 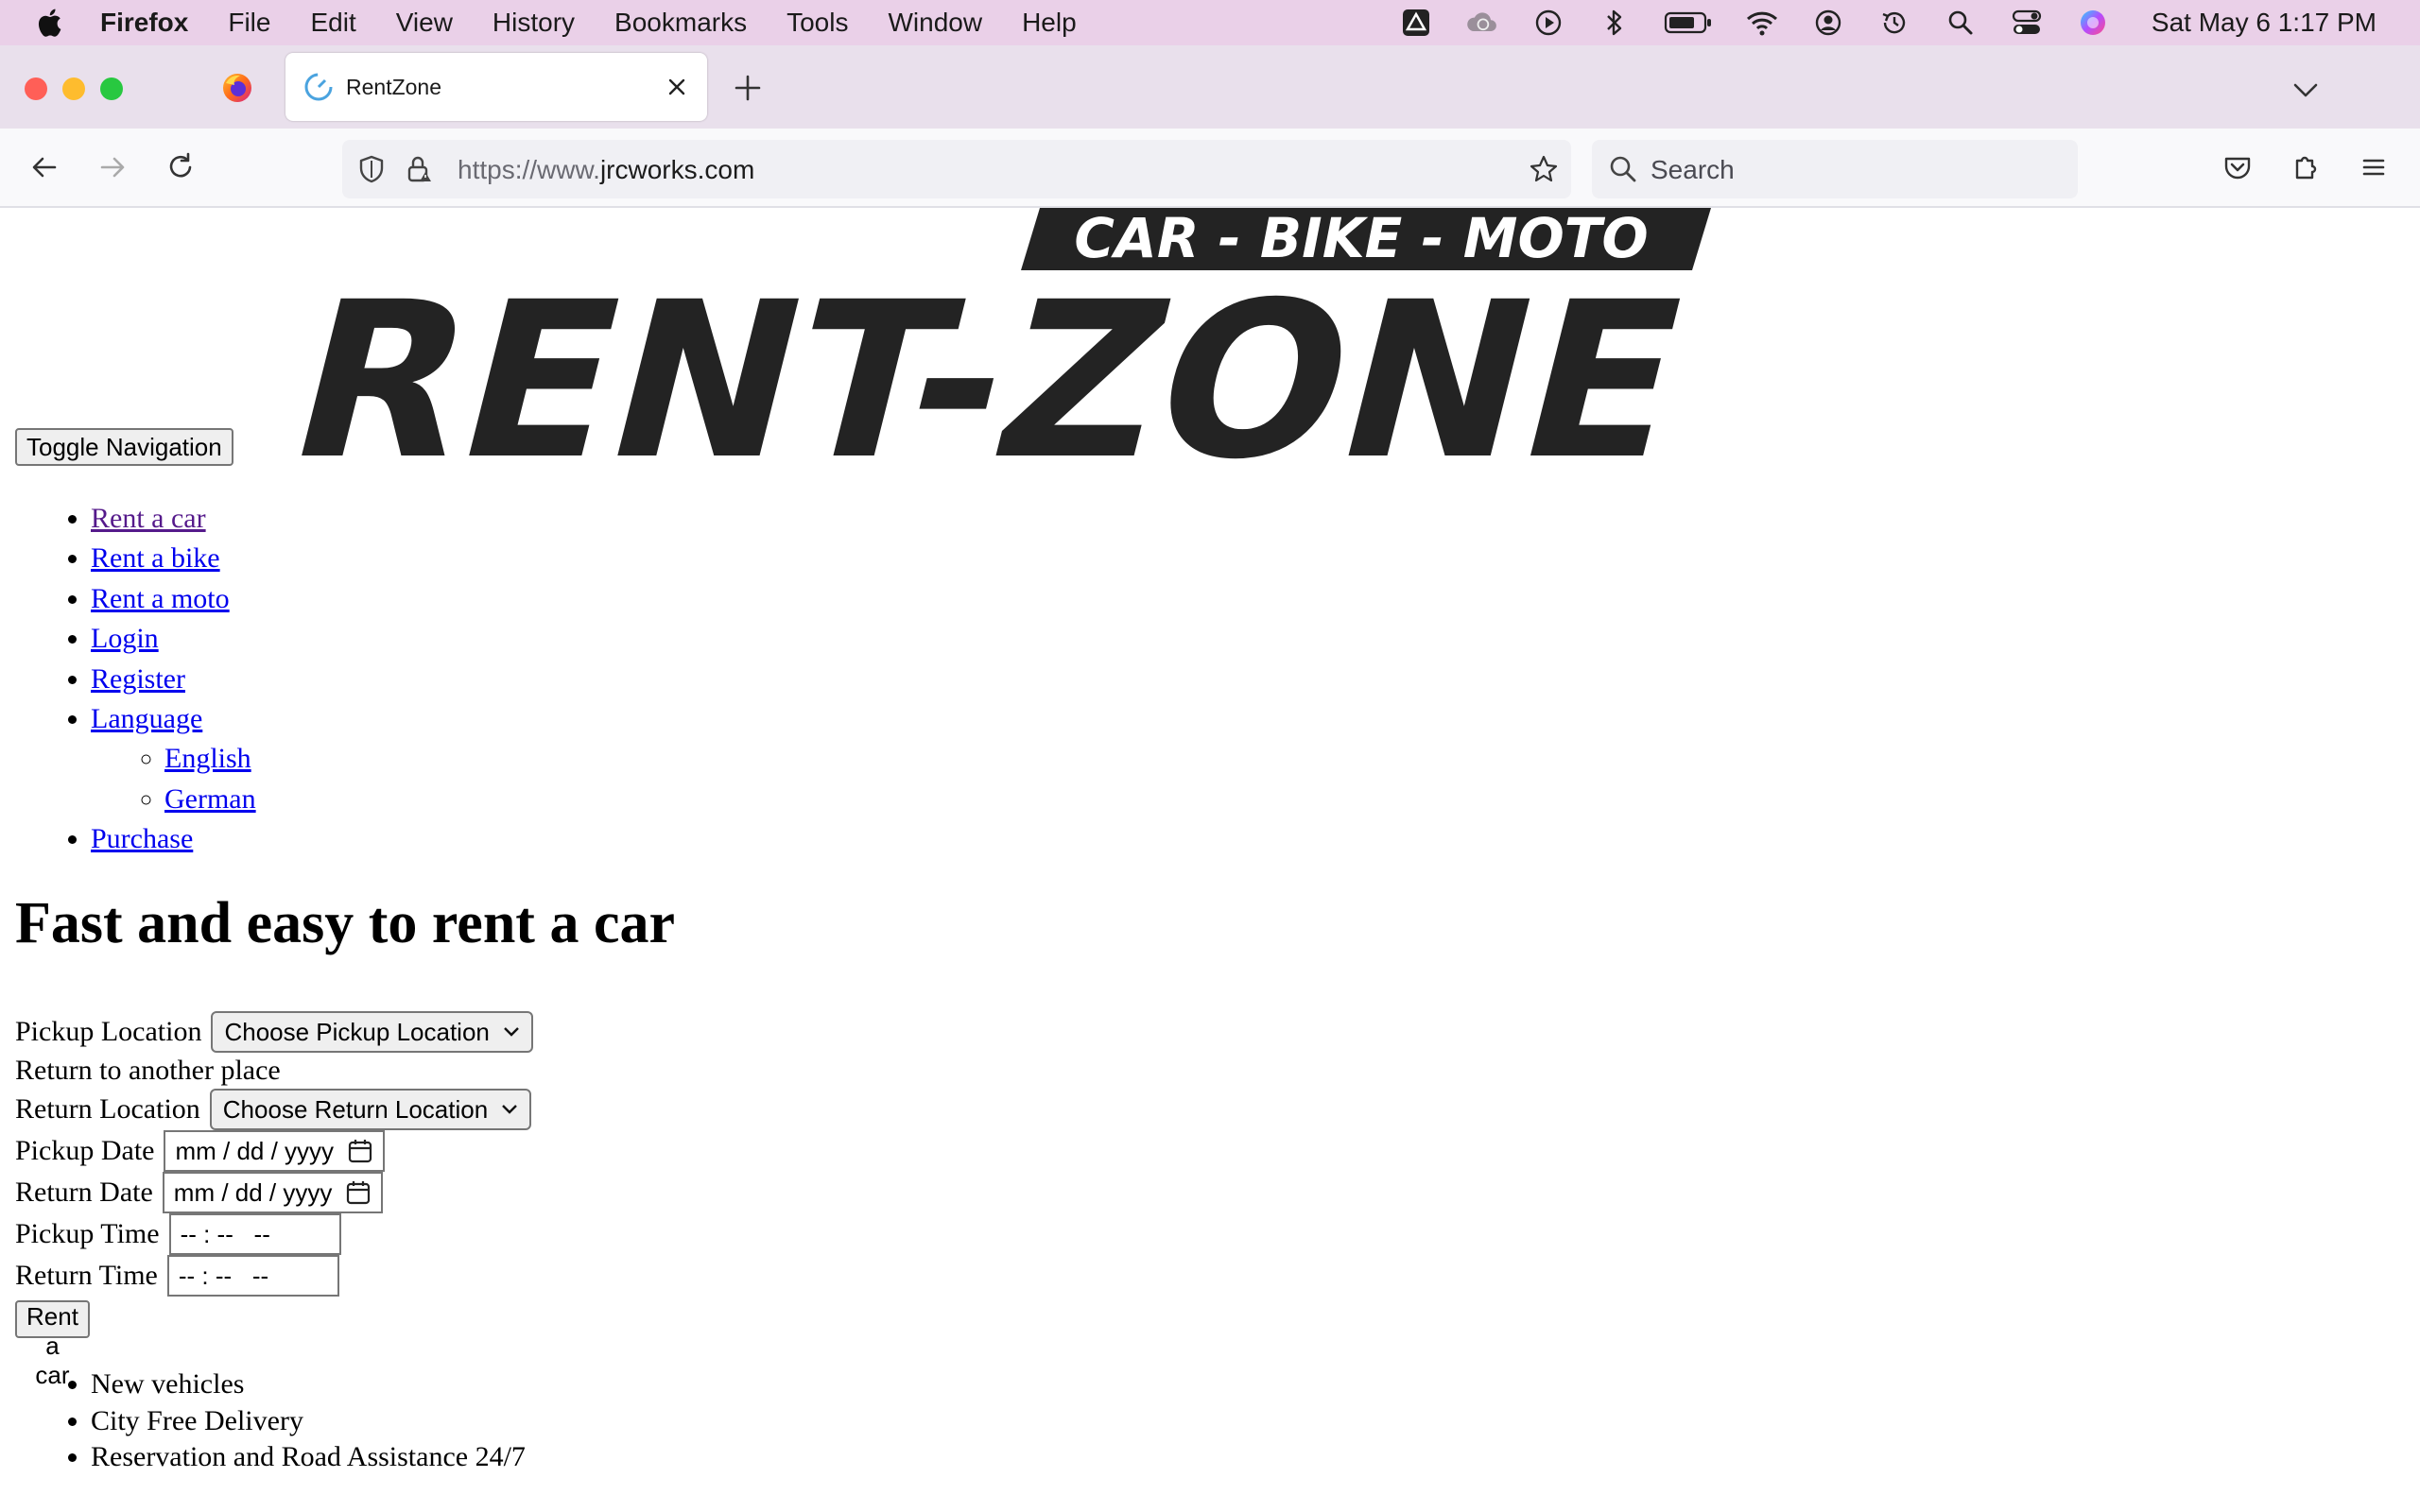 What do you see at coordinates (2264, 23) in the screenshot?
I see `menu-bar-clock: Sat May 6 1:17 PM` at bounding box center [2264, 23].